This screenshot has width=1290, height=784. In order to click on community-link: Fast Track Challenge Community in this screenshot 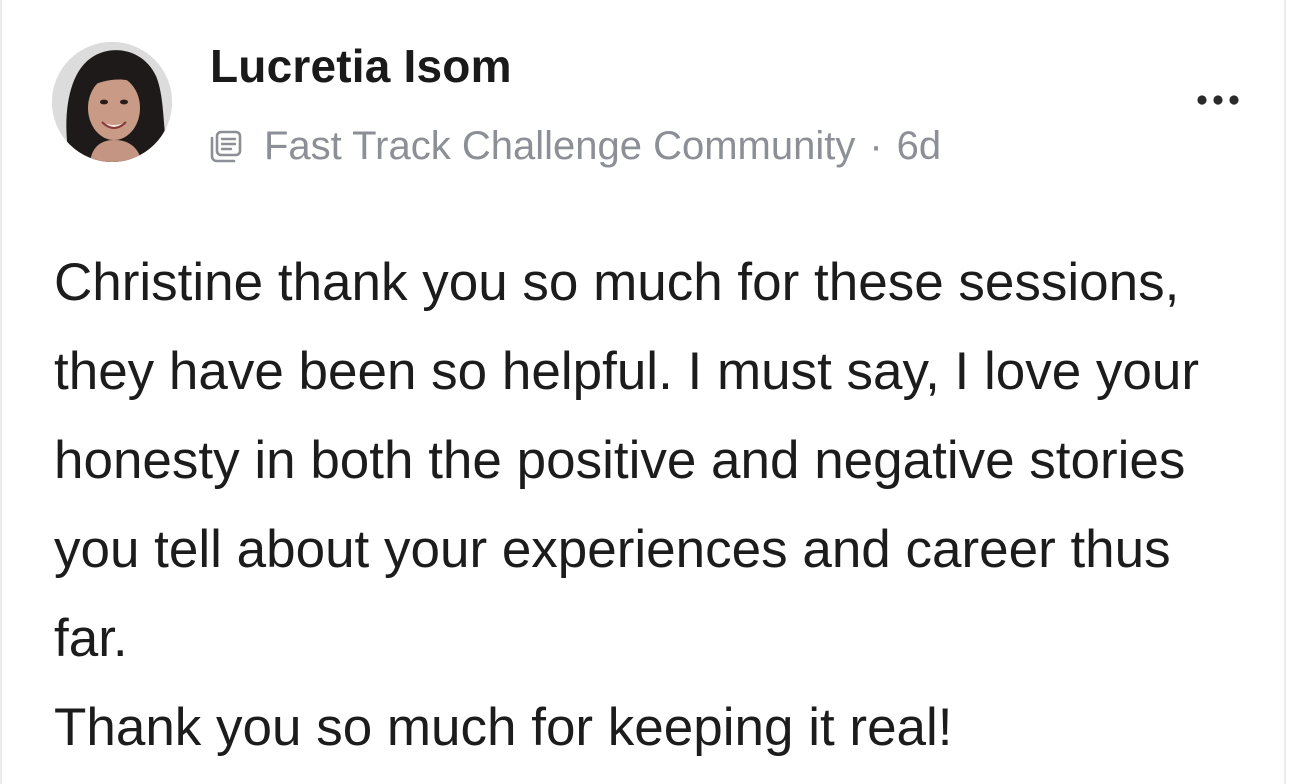, I will do `click(559, 146)`.